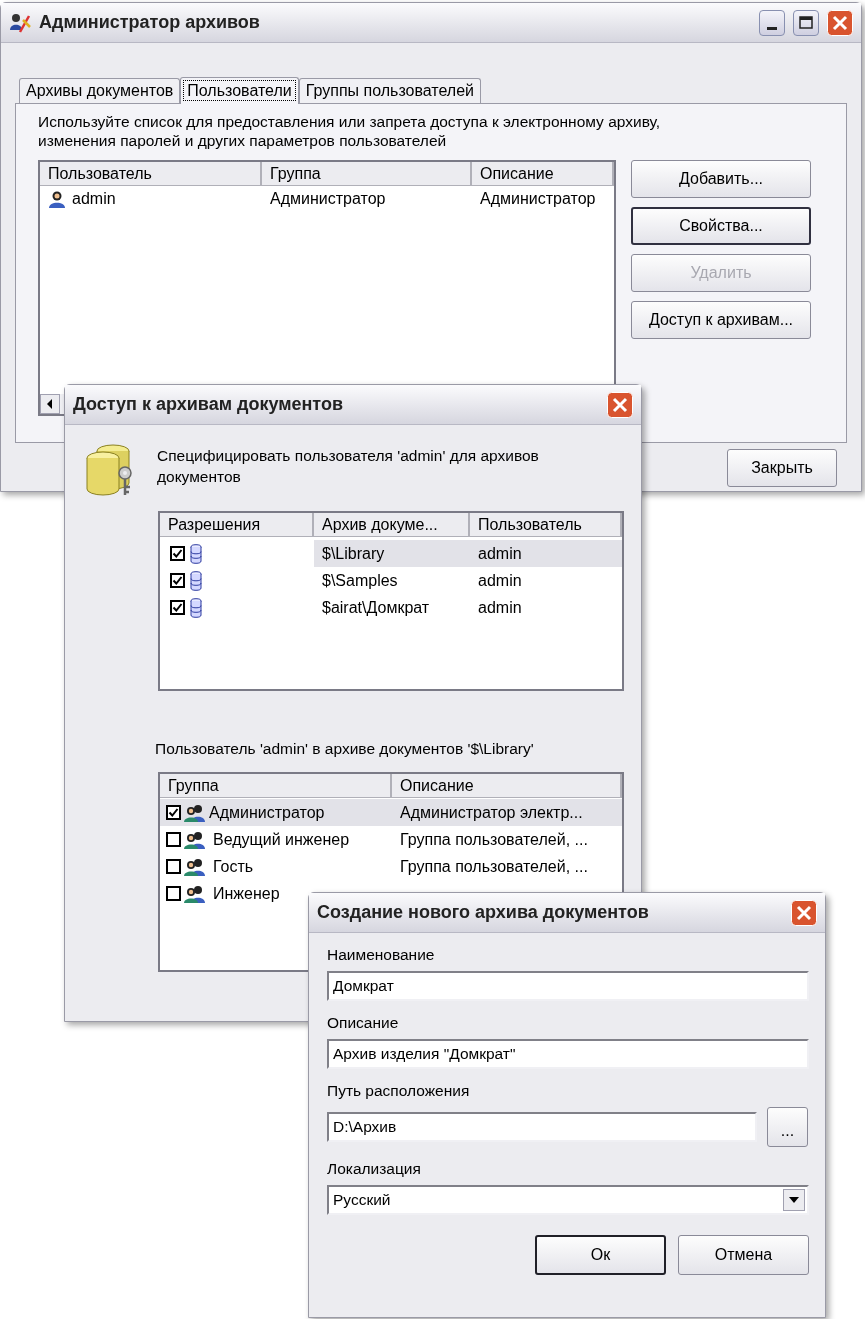 This screenshot has height=1319, width=865. I want to click on window-title: Создание нового архива документов, so click(483, 912).